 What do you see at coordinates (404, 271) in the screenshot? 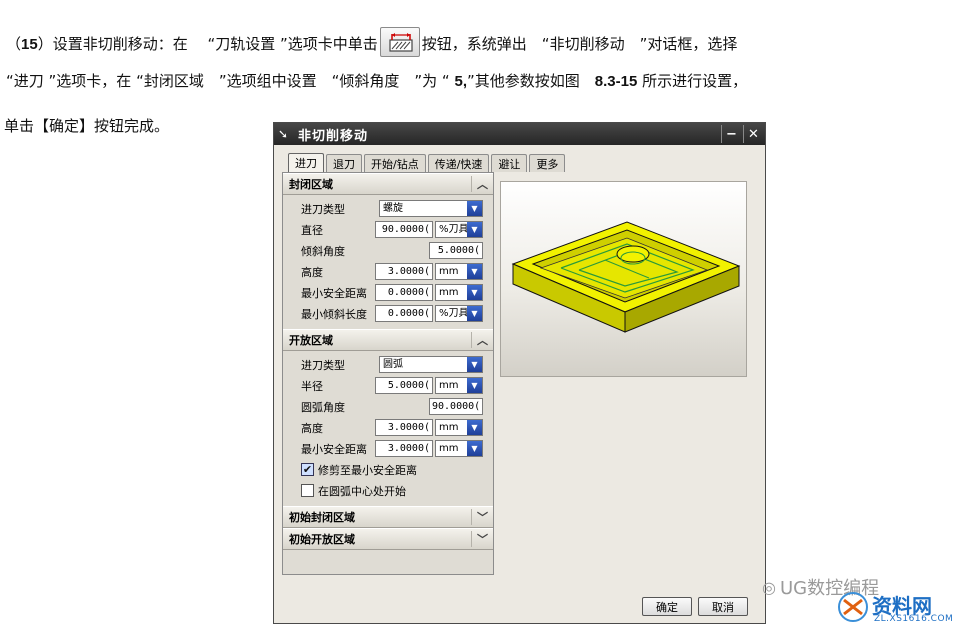
I see `closed-height-input: 3.0000(` at bounding box center [404, 271].